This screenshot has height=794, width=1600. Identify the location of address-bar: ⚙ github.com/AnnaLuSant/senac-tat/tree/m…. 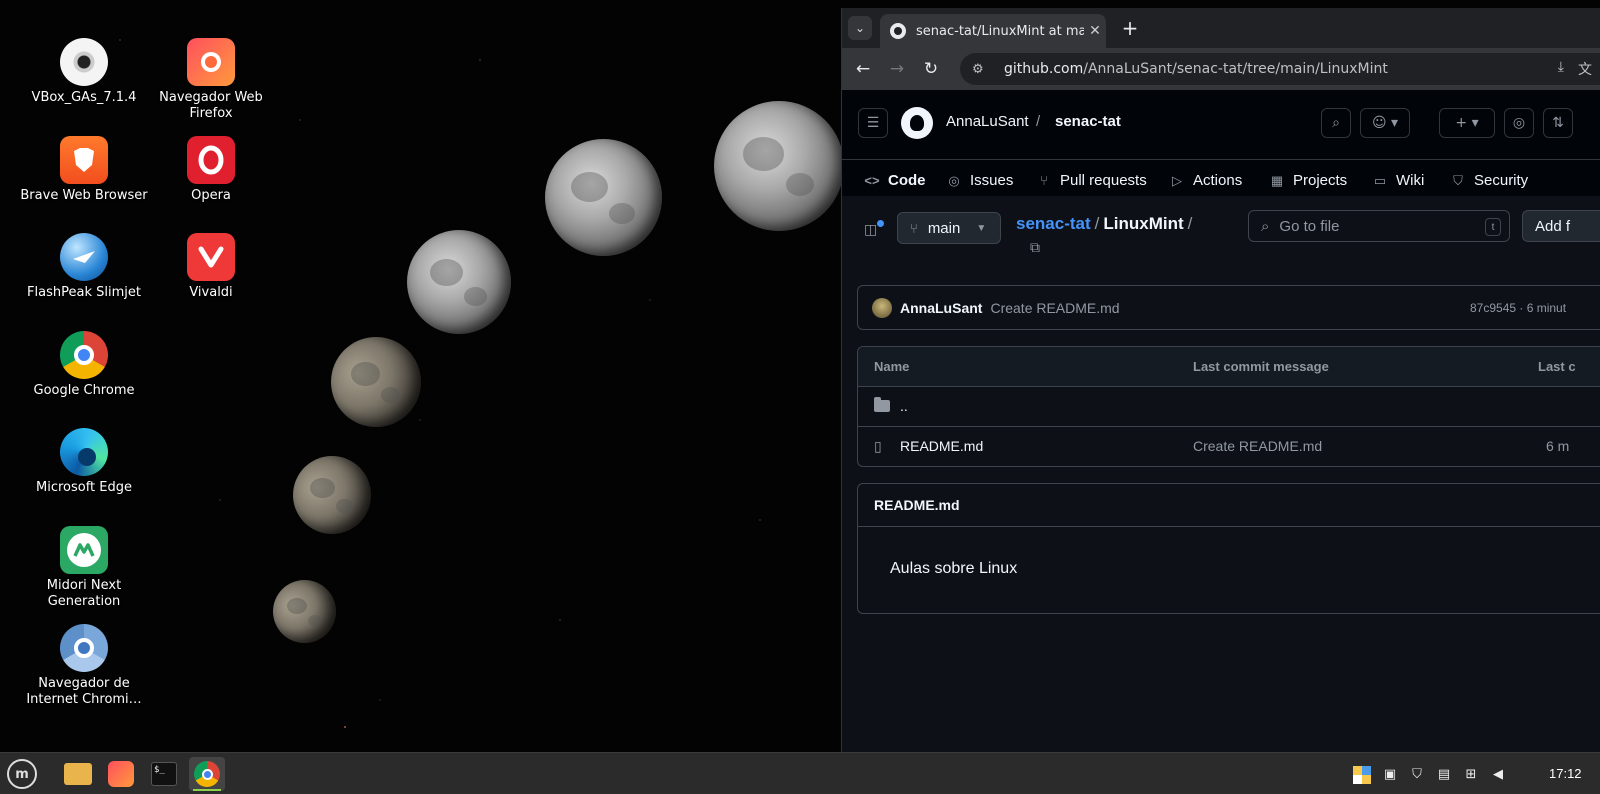
(1280, 69).